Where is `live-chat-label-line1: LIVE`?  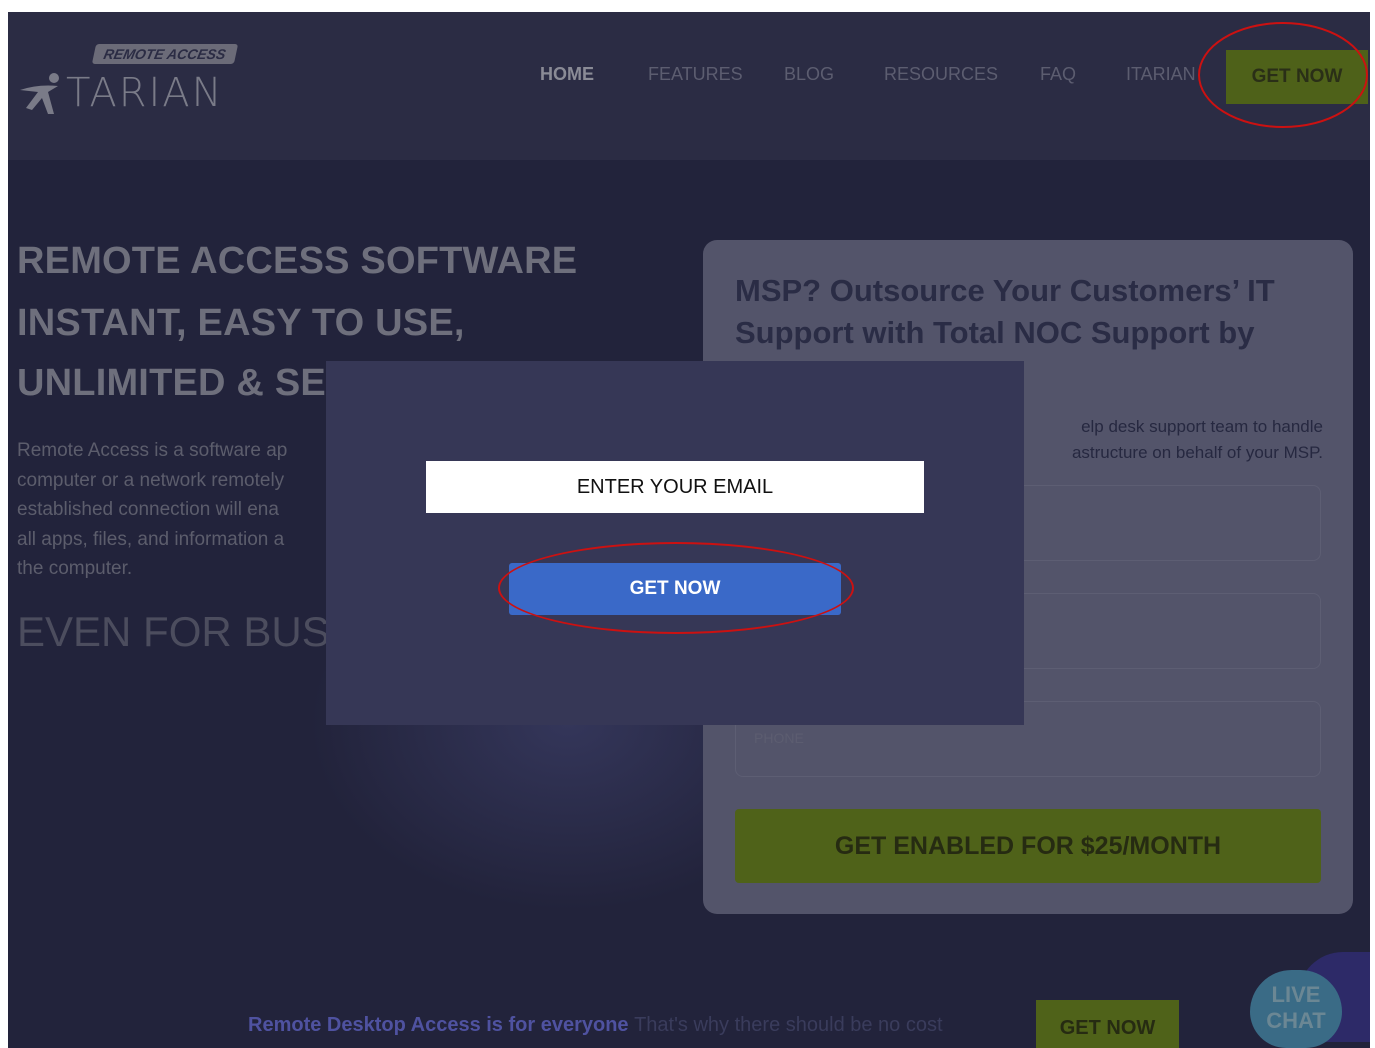 live-chat-label-line1: LIVE is located at coordinates (1296, 994).